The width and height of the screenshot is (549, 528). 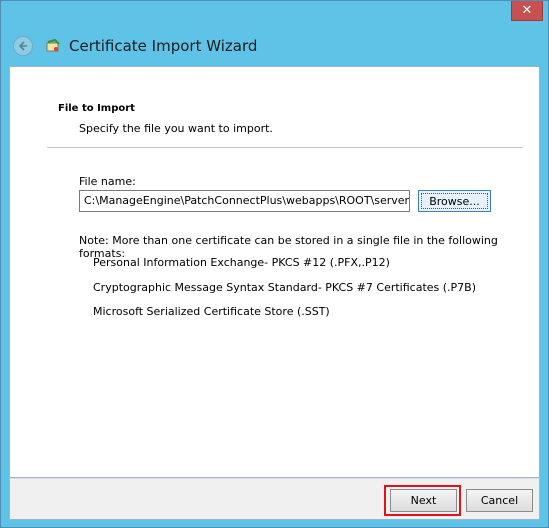 I want to click on next-button: Next, so click(x=423, y=500).